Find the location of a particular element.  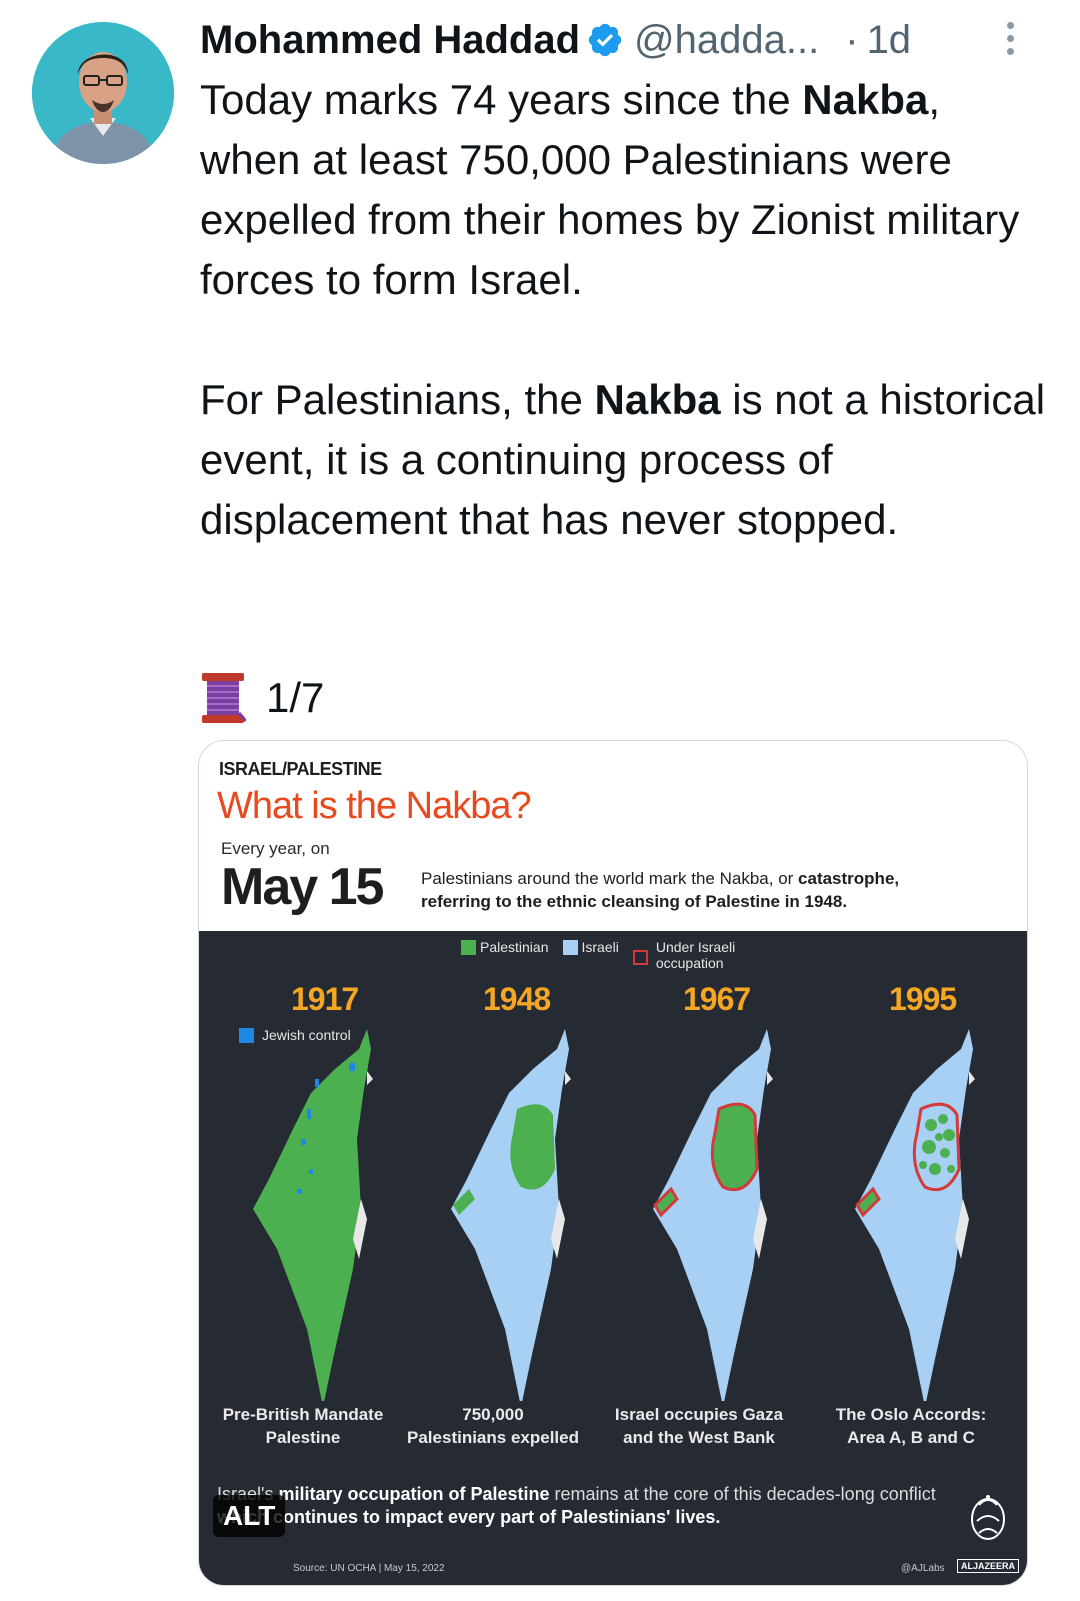

legend-palestinian: Palestinian is located at coordinates (505, 947).